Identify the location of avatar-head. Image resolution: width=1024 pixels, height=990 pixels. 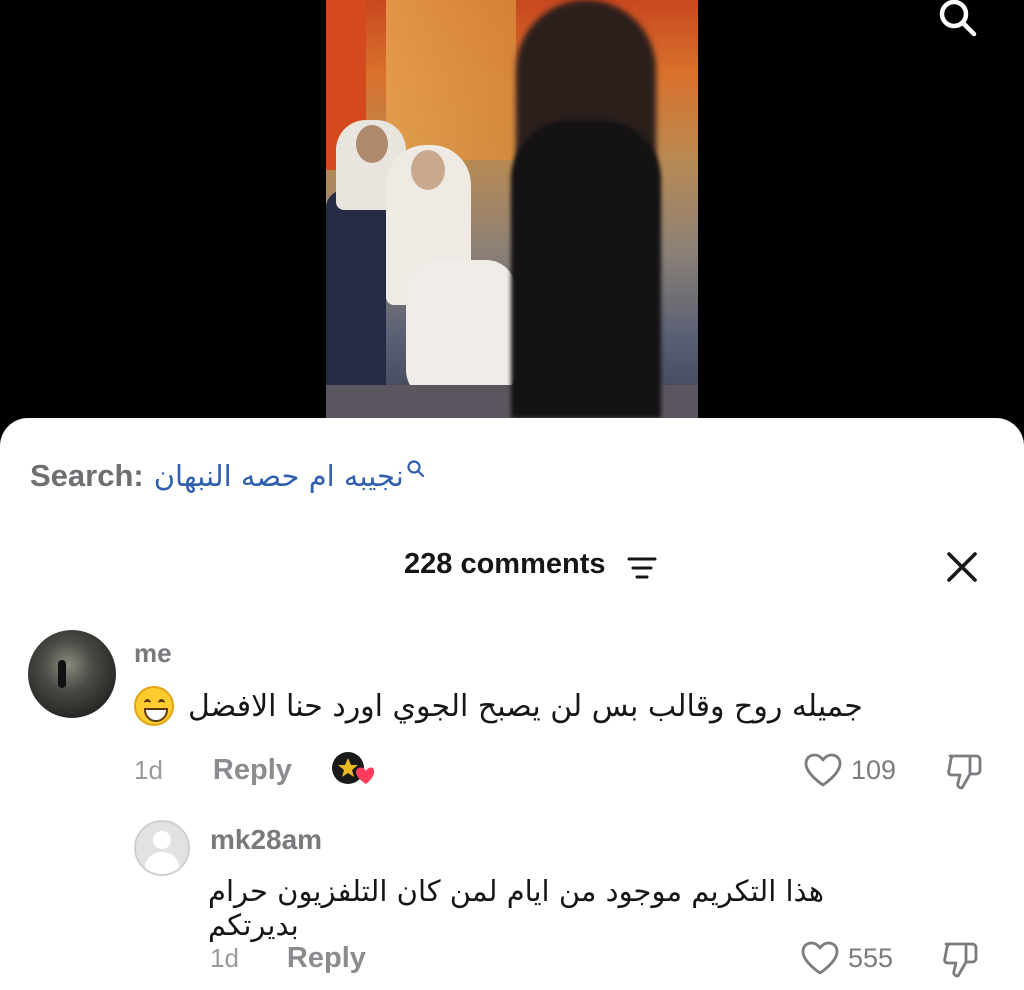
(162, 840).